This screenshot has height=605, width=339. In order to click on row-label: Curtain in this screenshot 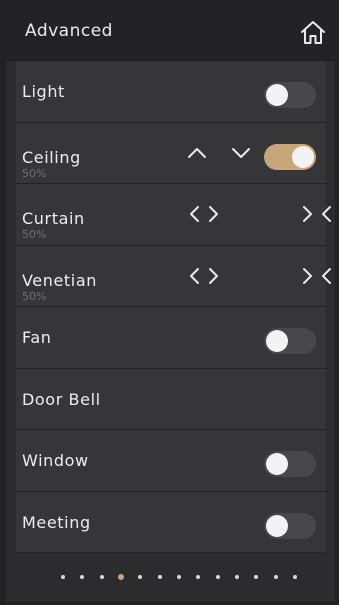, I will do `click(53, 218)`.